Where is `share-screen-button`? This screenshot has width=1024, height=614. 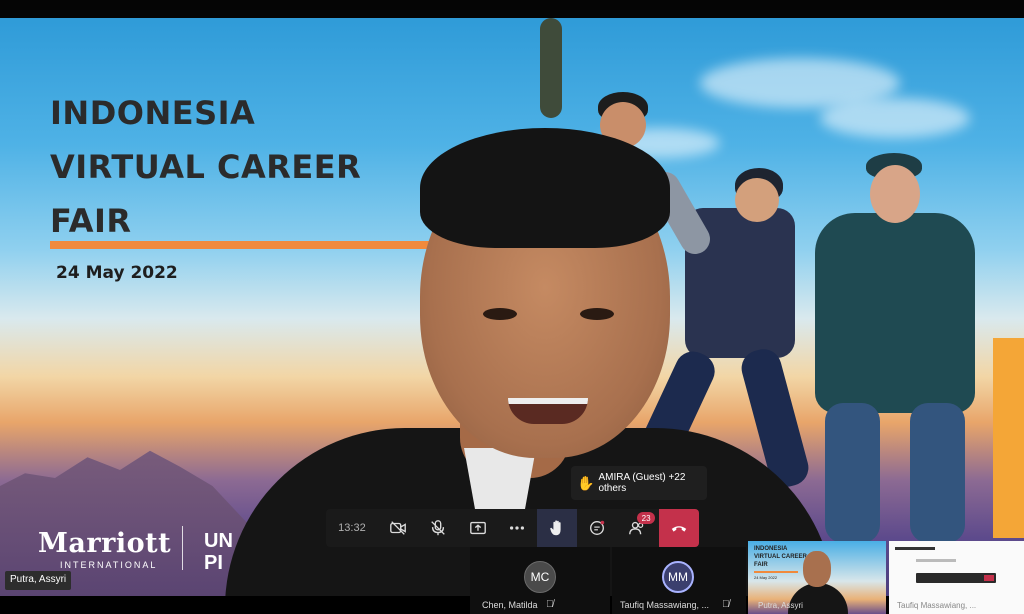
share-screen-button is located at coordinates (478, 528).